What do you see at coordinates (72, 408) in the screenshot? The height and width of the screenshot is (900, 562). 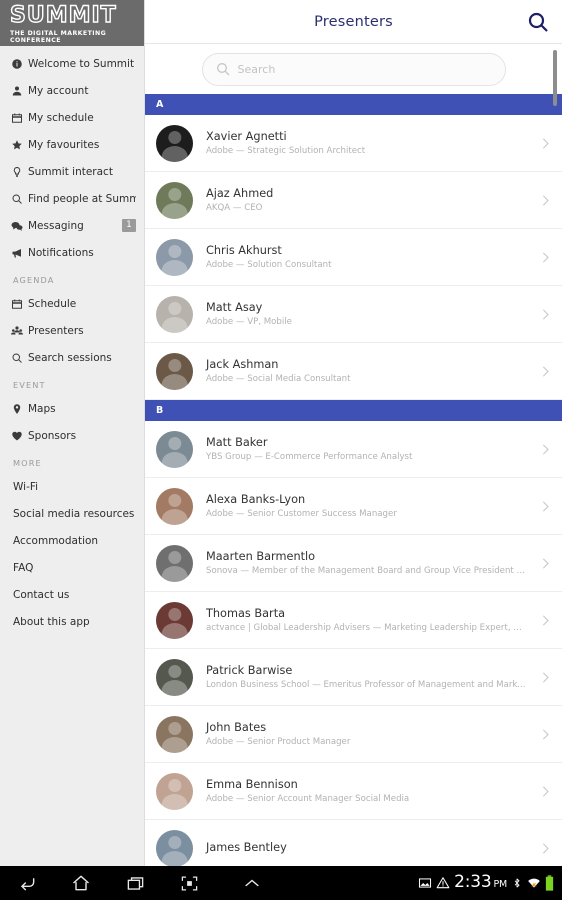 I see `sidebar-item-maps: Maps` at bounding box center [72, 408].